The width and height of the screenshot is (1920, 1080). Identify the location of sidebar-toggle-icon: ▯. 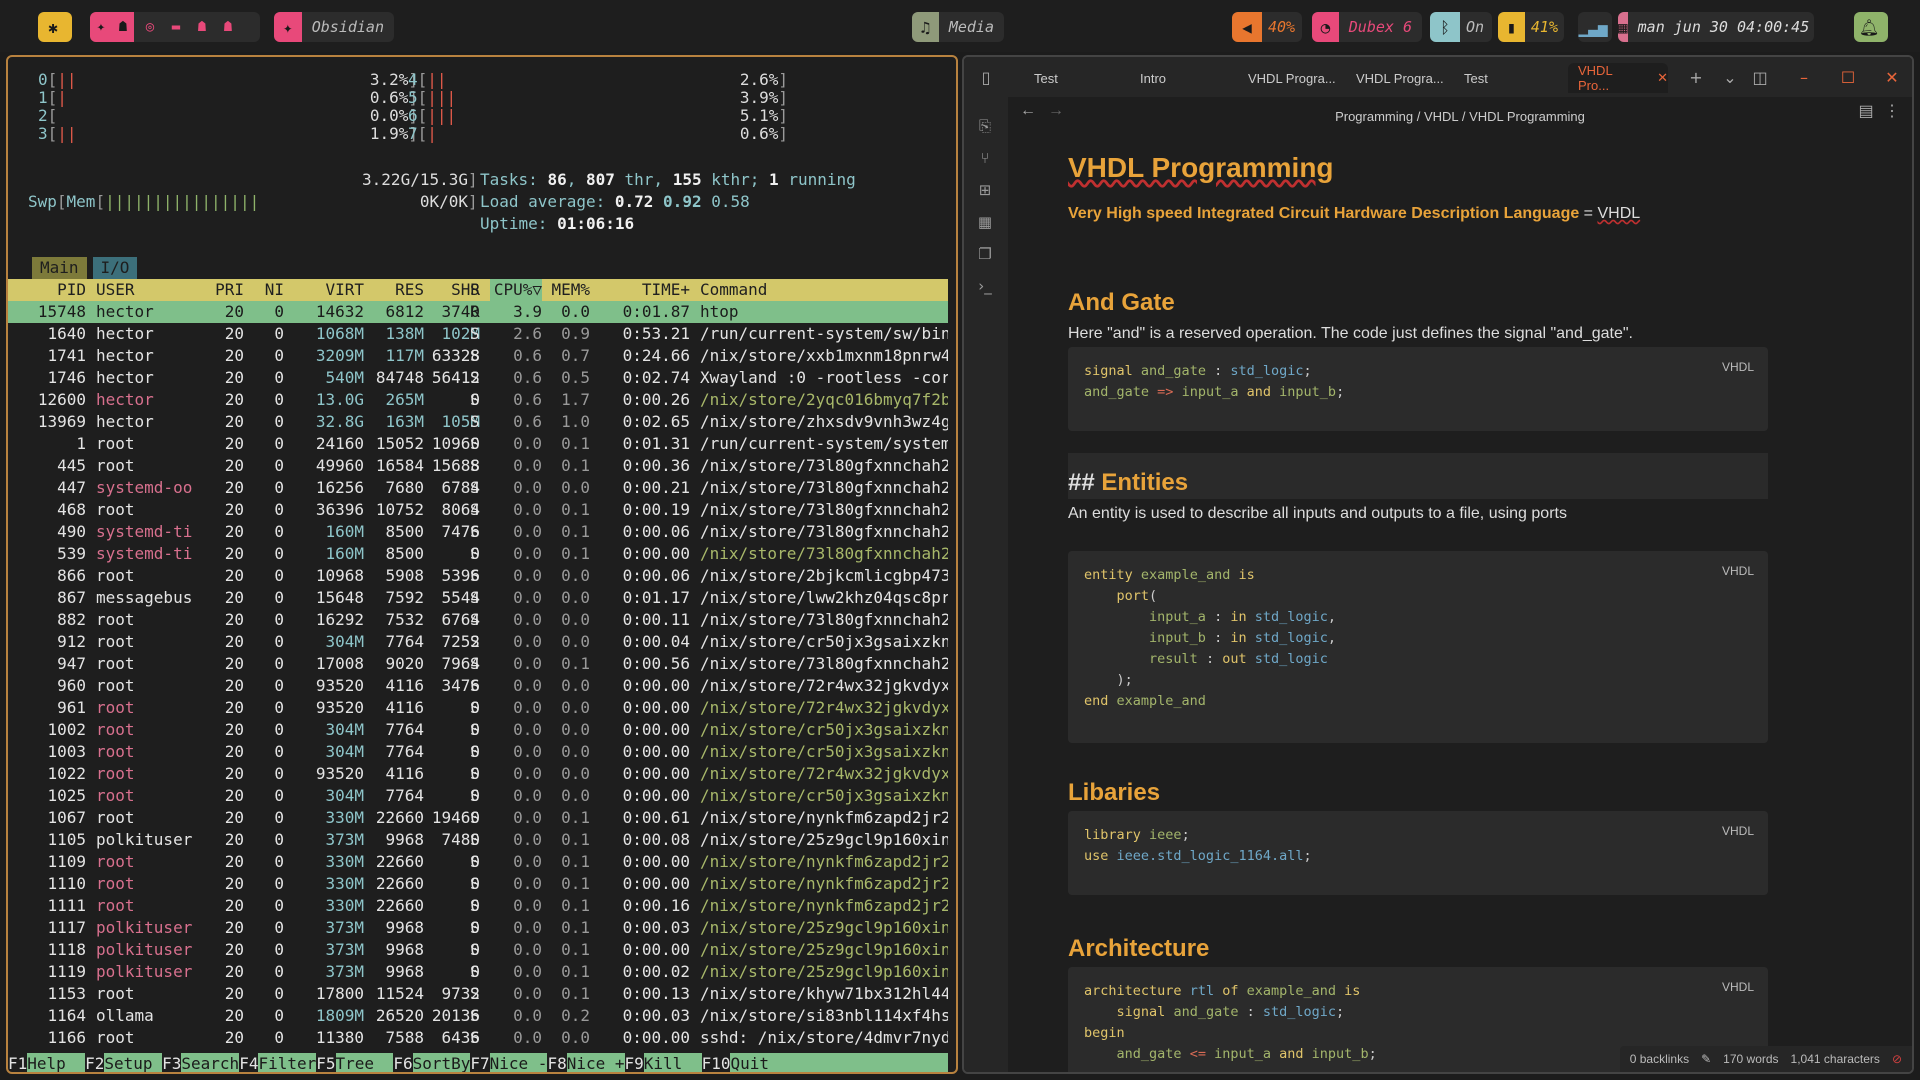
(986, 77).